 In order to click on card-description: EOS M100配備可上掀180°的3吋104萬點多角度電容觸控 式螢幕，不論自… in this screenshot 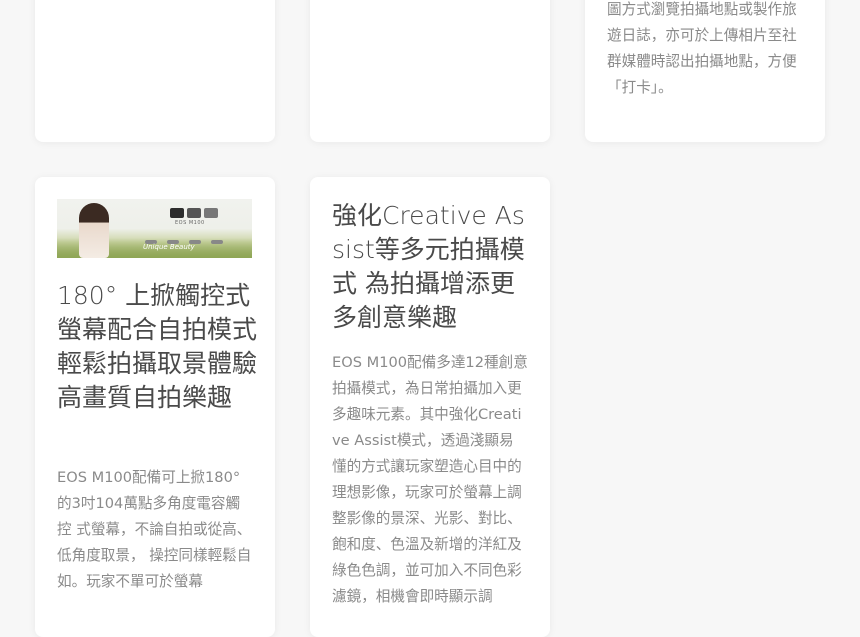, I will do `click(154, 529)`.